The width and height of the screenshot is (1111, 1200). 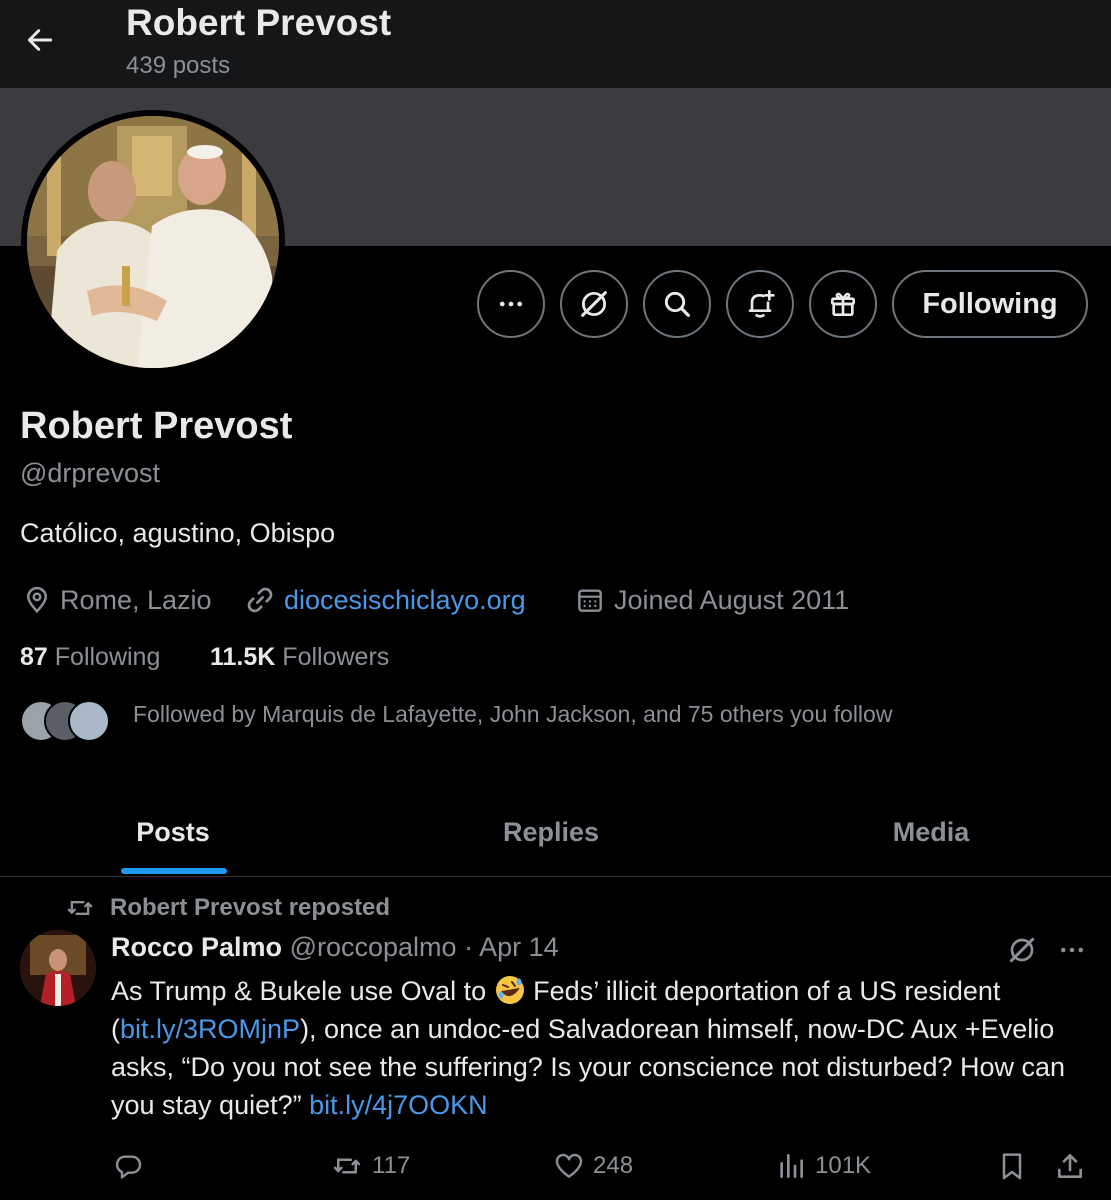 I want to click on profile-location: Rome, Lazio, so click(x=117, y=600).